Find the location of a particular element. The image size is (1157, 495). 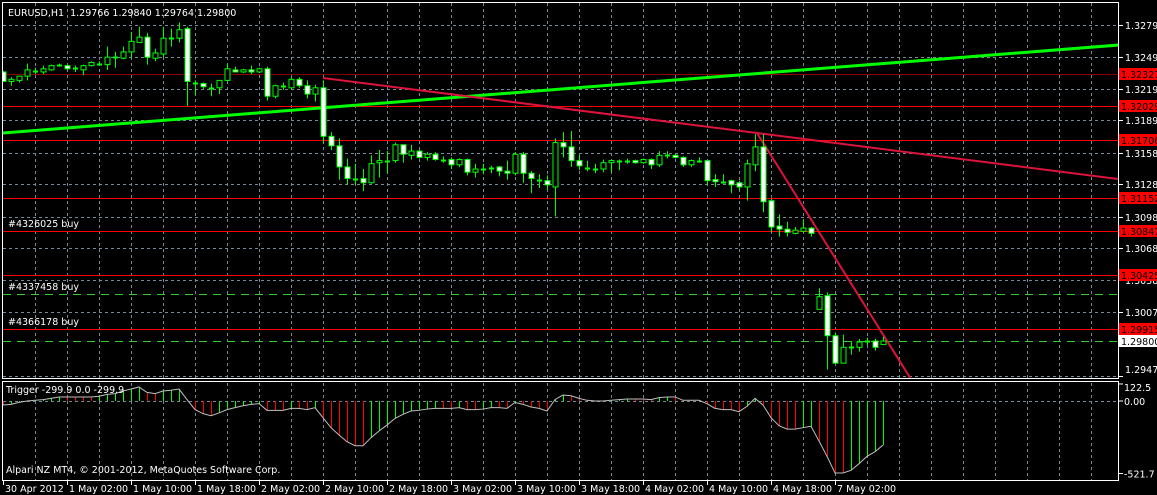

red-trendline-upper is located at coordinates (720, 128).